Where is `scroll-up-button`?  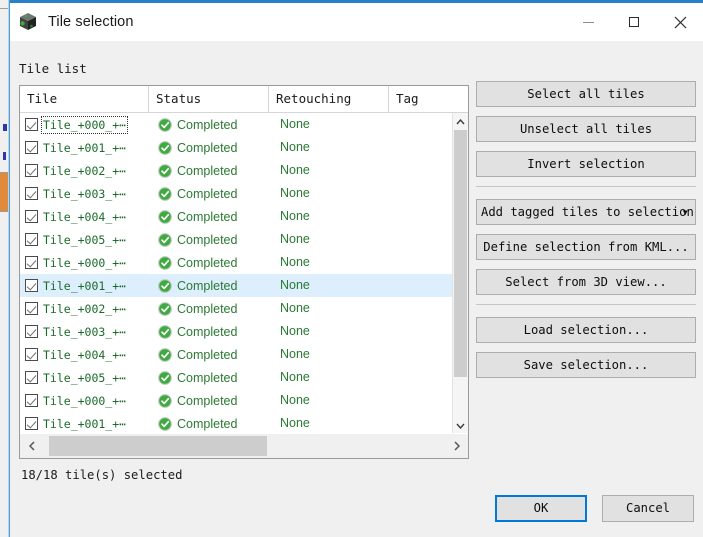 scroll-up-button is located at coordinates (460, 121).